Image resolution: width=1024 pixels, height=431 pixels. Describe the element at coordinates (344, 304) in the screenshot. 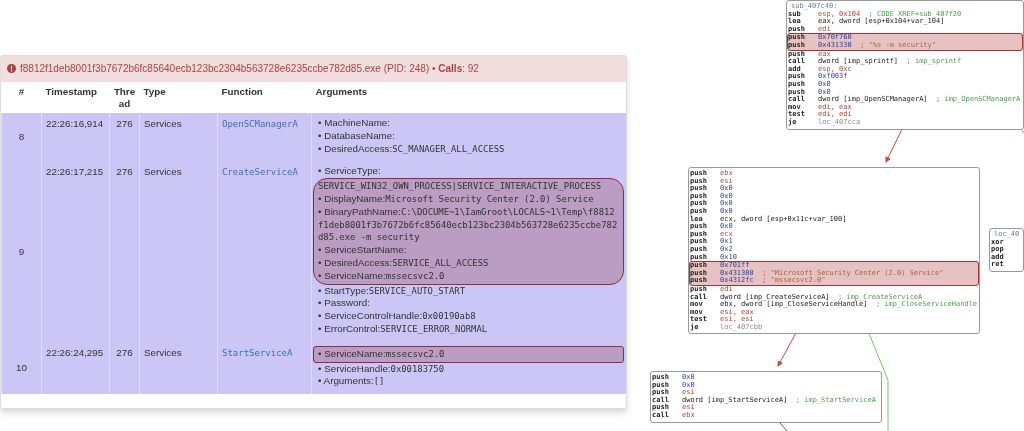

I see `argument-line: • Password:` at that location.